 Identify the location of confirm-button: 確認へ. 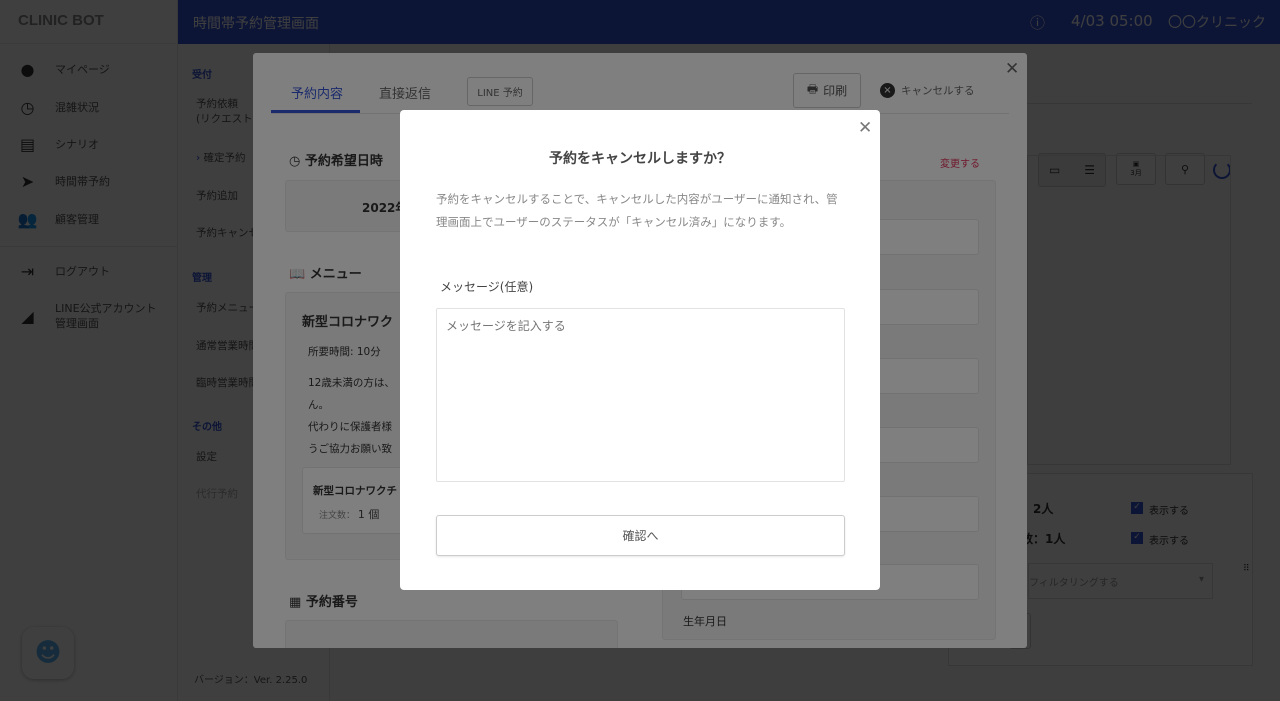
(640, 535).